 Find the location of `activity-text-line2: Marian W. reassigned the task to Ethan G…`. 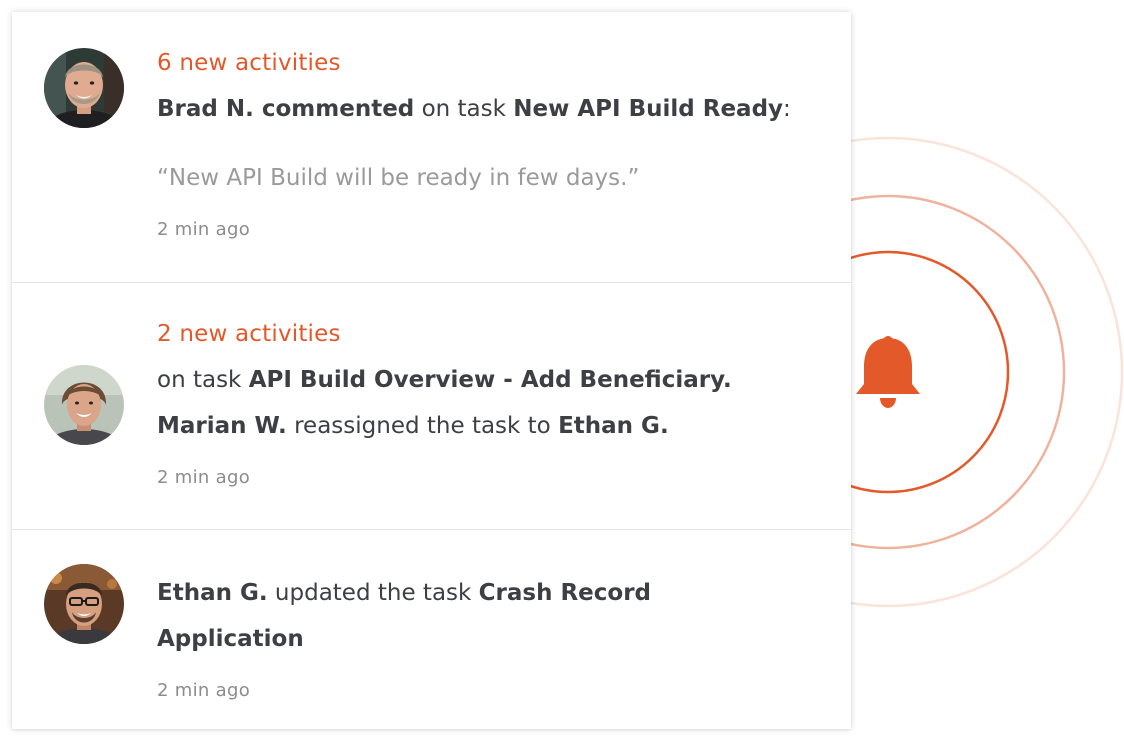

activity-text-line2: Marian W. reassigned the task to Ethan G… is located at coordinates (413, 426).